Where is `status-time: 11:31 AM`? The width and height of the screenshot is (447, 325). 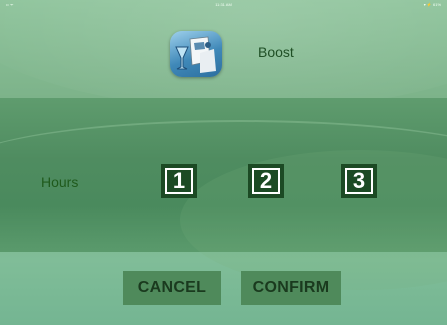 status-time: 11:31 AM is located at coordinates (223, 4).